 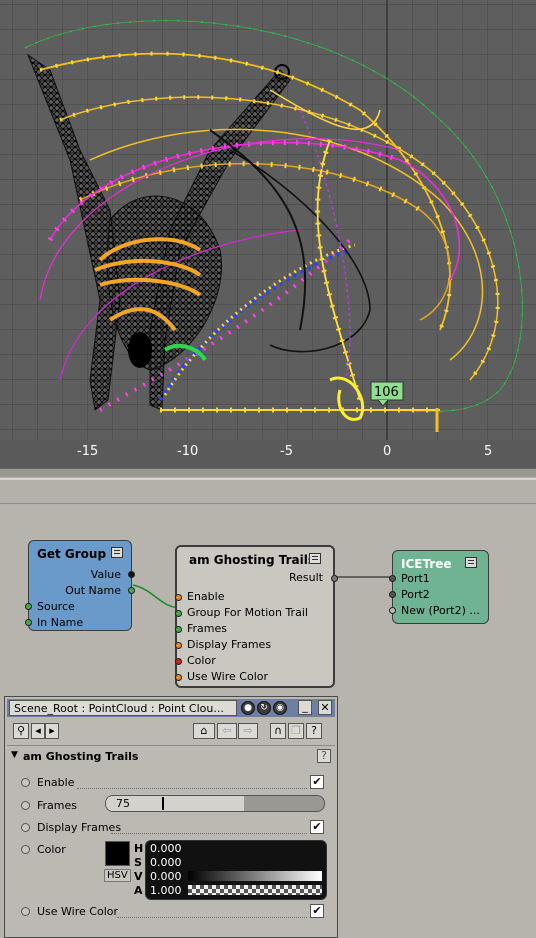 I want to click on port-port1-label: Port1, so click(x=415, y=578).